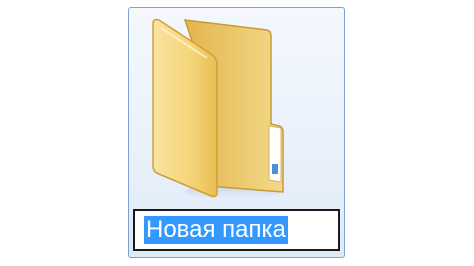 The width and height of the screenshot is (474, 266). What do you see at coordinates (216, 230) in the screenshot?
I see `folder-name-input: Новая папка` at bounding box center [216, 230].